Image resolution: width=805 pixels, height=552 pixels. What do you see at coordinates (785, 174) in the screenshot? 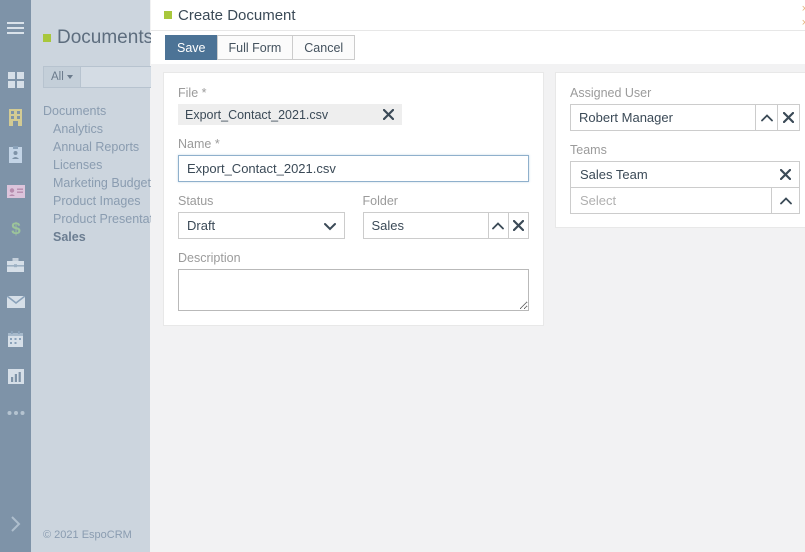
I see `team-remove-close-icon` at bounding box center [785, 174].